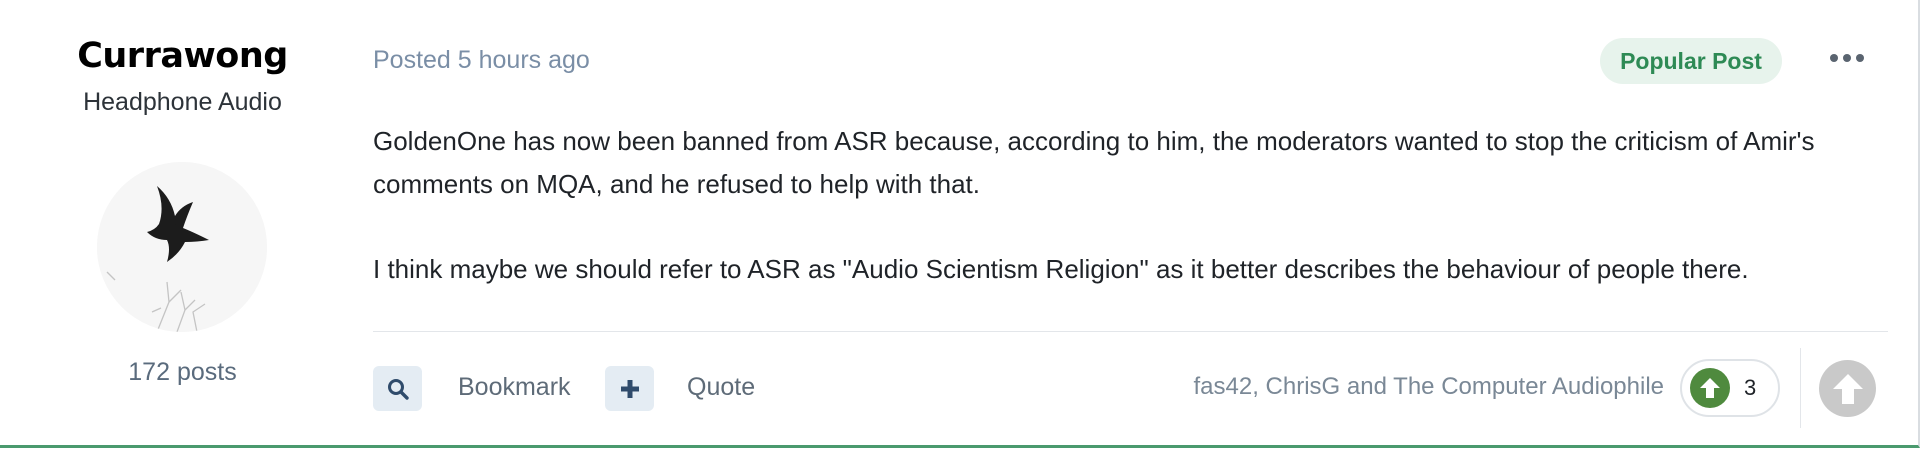  I want to click on quote-icon-button, so click(629, 388).